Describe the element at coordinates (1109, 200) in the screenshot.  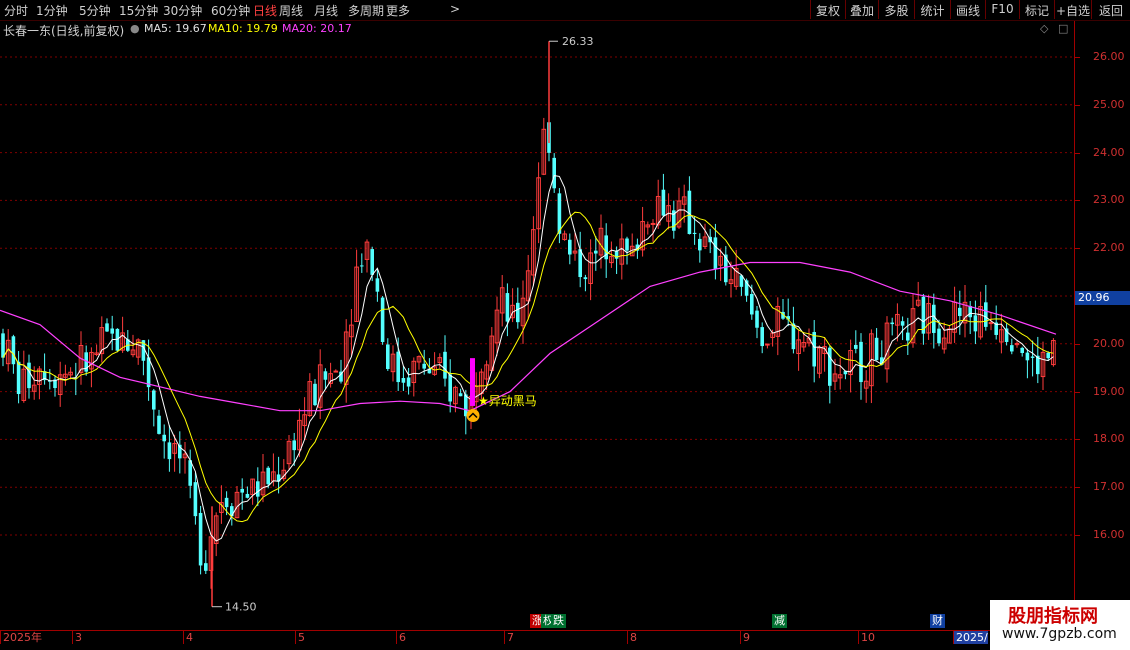
I see `price-tick-3: 23.00` at that location.